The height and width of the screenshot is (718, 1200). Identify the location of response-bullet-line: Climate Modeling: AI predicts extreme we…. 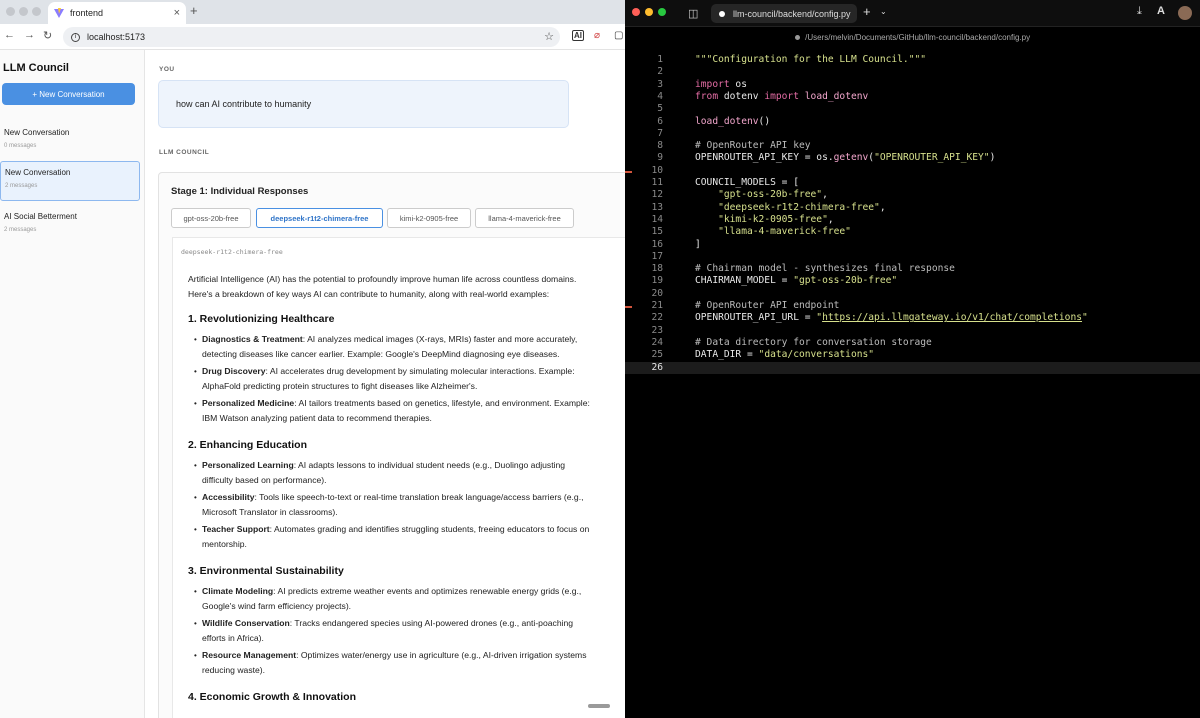
(413, 591).